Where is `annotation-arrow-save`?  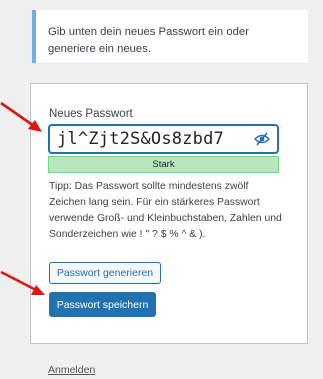
annotation-arrow-save is located at coordinates (22, 282).